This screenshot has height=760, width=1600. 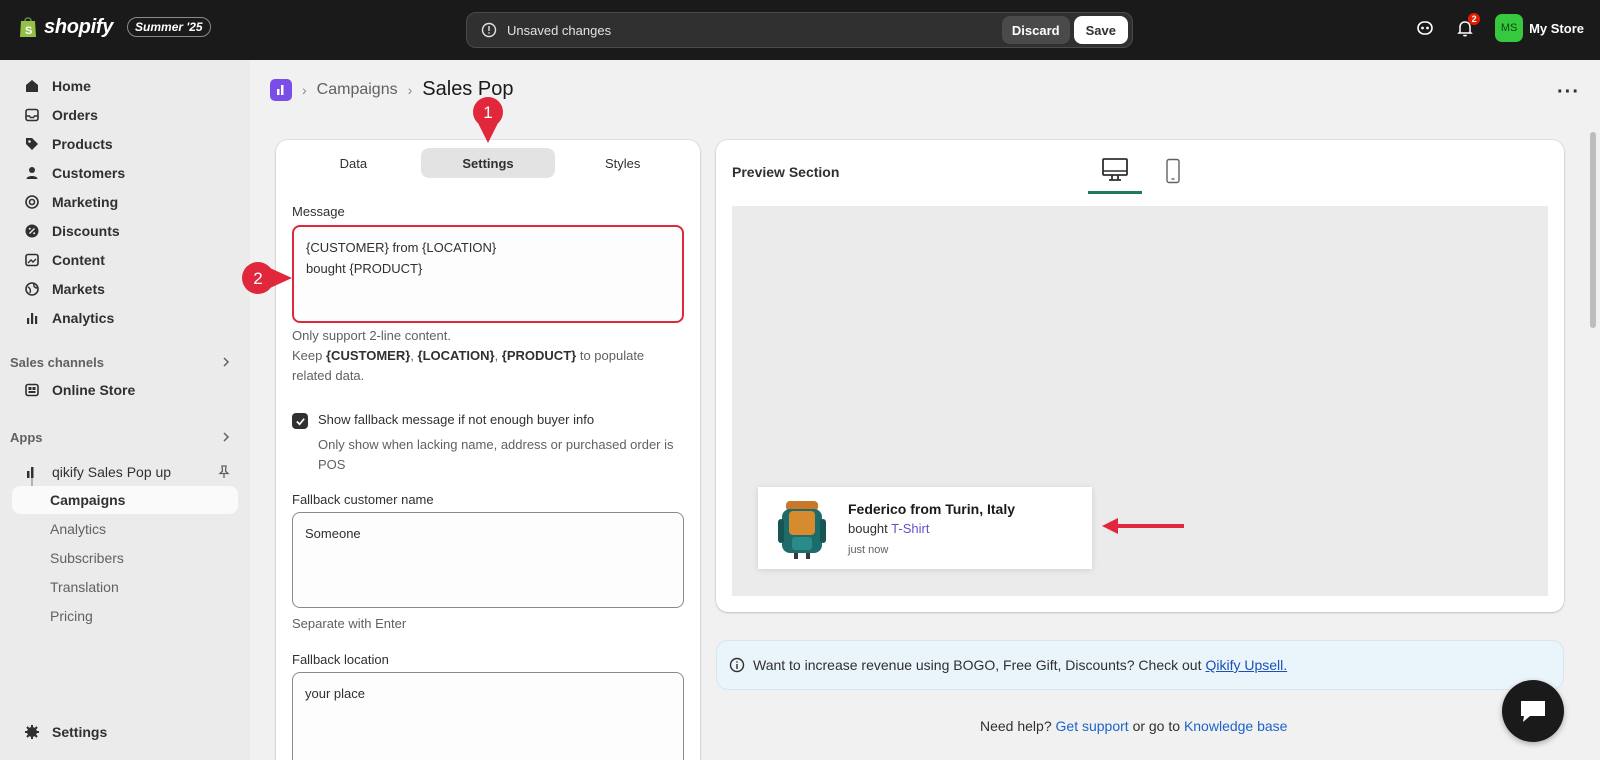 I want to click on chat-icon, so click(x=1533, y=711).